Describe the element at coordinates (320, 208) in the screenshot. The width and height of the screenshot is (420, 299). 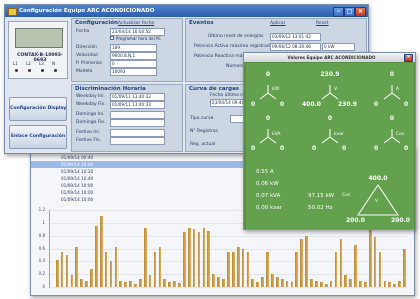
I see `summary-frequency: 50.02 Hz` at that location.